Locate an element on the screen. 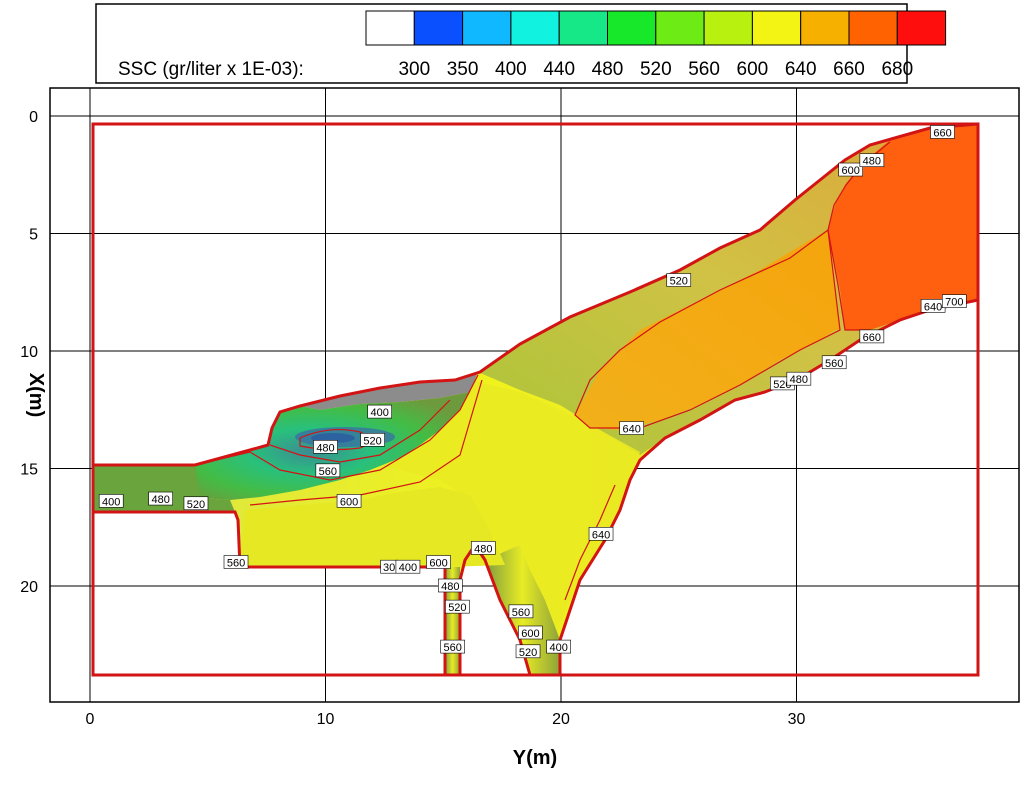  contour-label: 30 is located at coordinates (389, 568).